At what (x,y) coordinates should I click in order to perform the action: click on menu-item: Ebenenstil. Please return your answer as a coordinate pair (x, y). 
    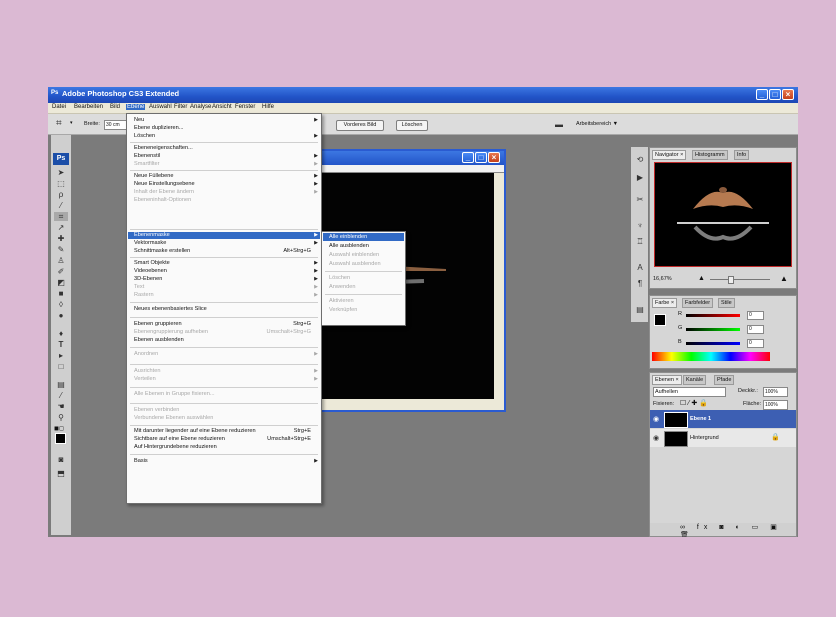
    Looking at the image, I should click on (147, 156).